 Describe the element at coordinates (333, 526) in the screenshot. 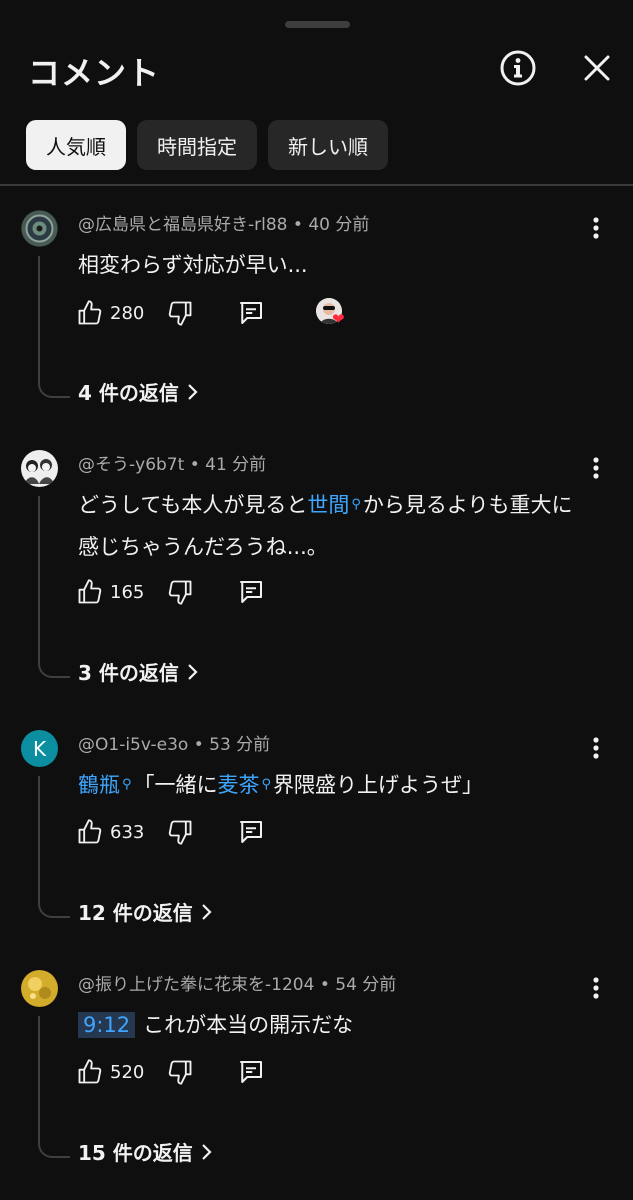

I see `comment-text: どうしても本人が見ると世間 ⚲から見るよりも重大に感じちゃうんだろうね...。` at that location.